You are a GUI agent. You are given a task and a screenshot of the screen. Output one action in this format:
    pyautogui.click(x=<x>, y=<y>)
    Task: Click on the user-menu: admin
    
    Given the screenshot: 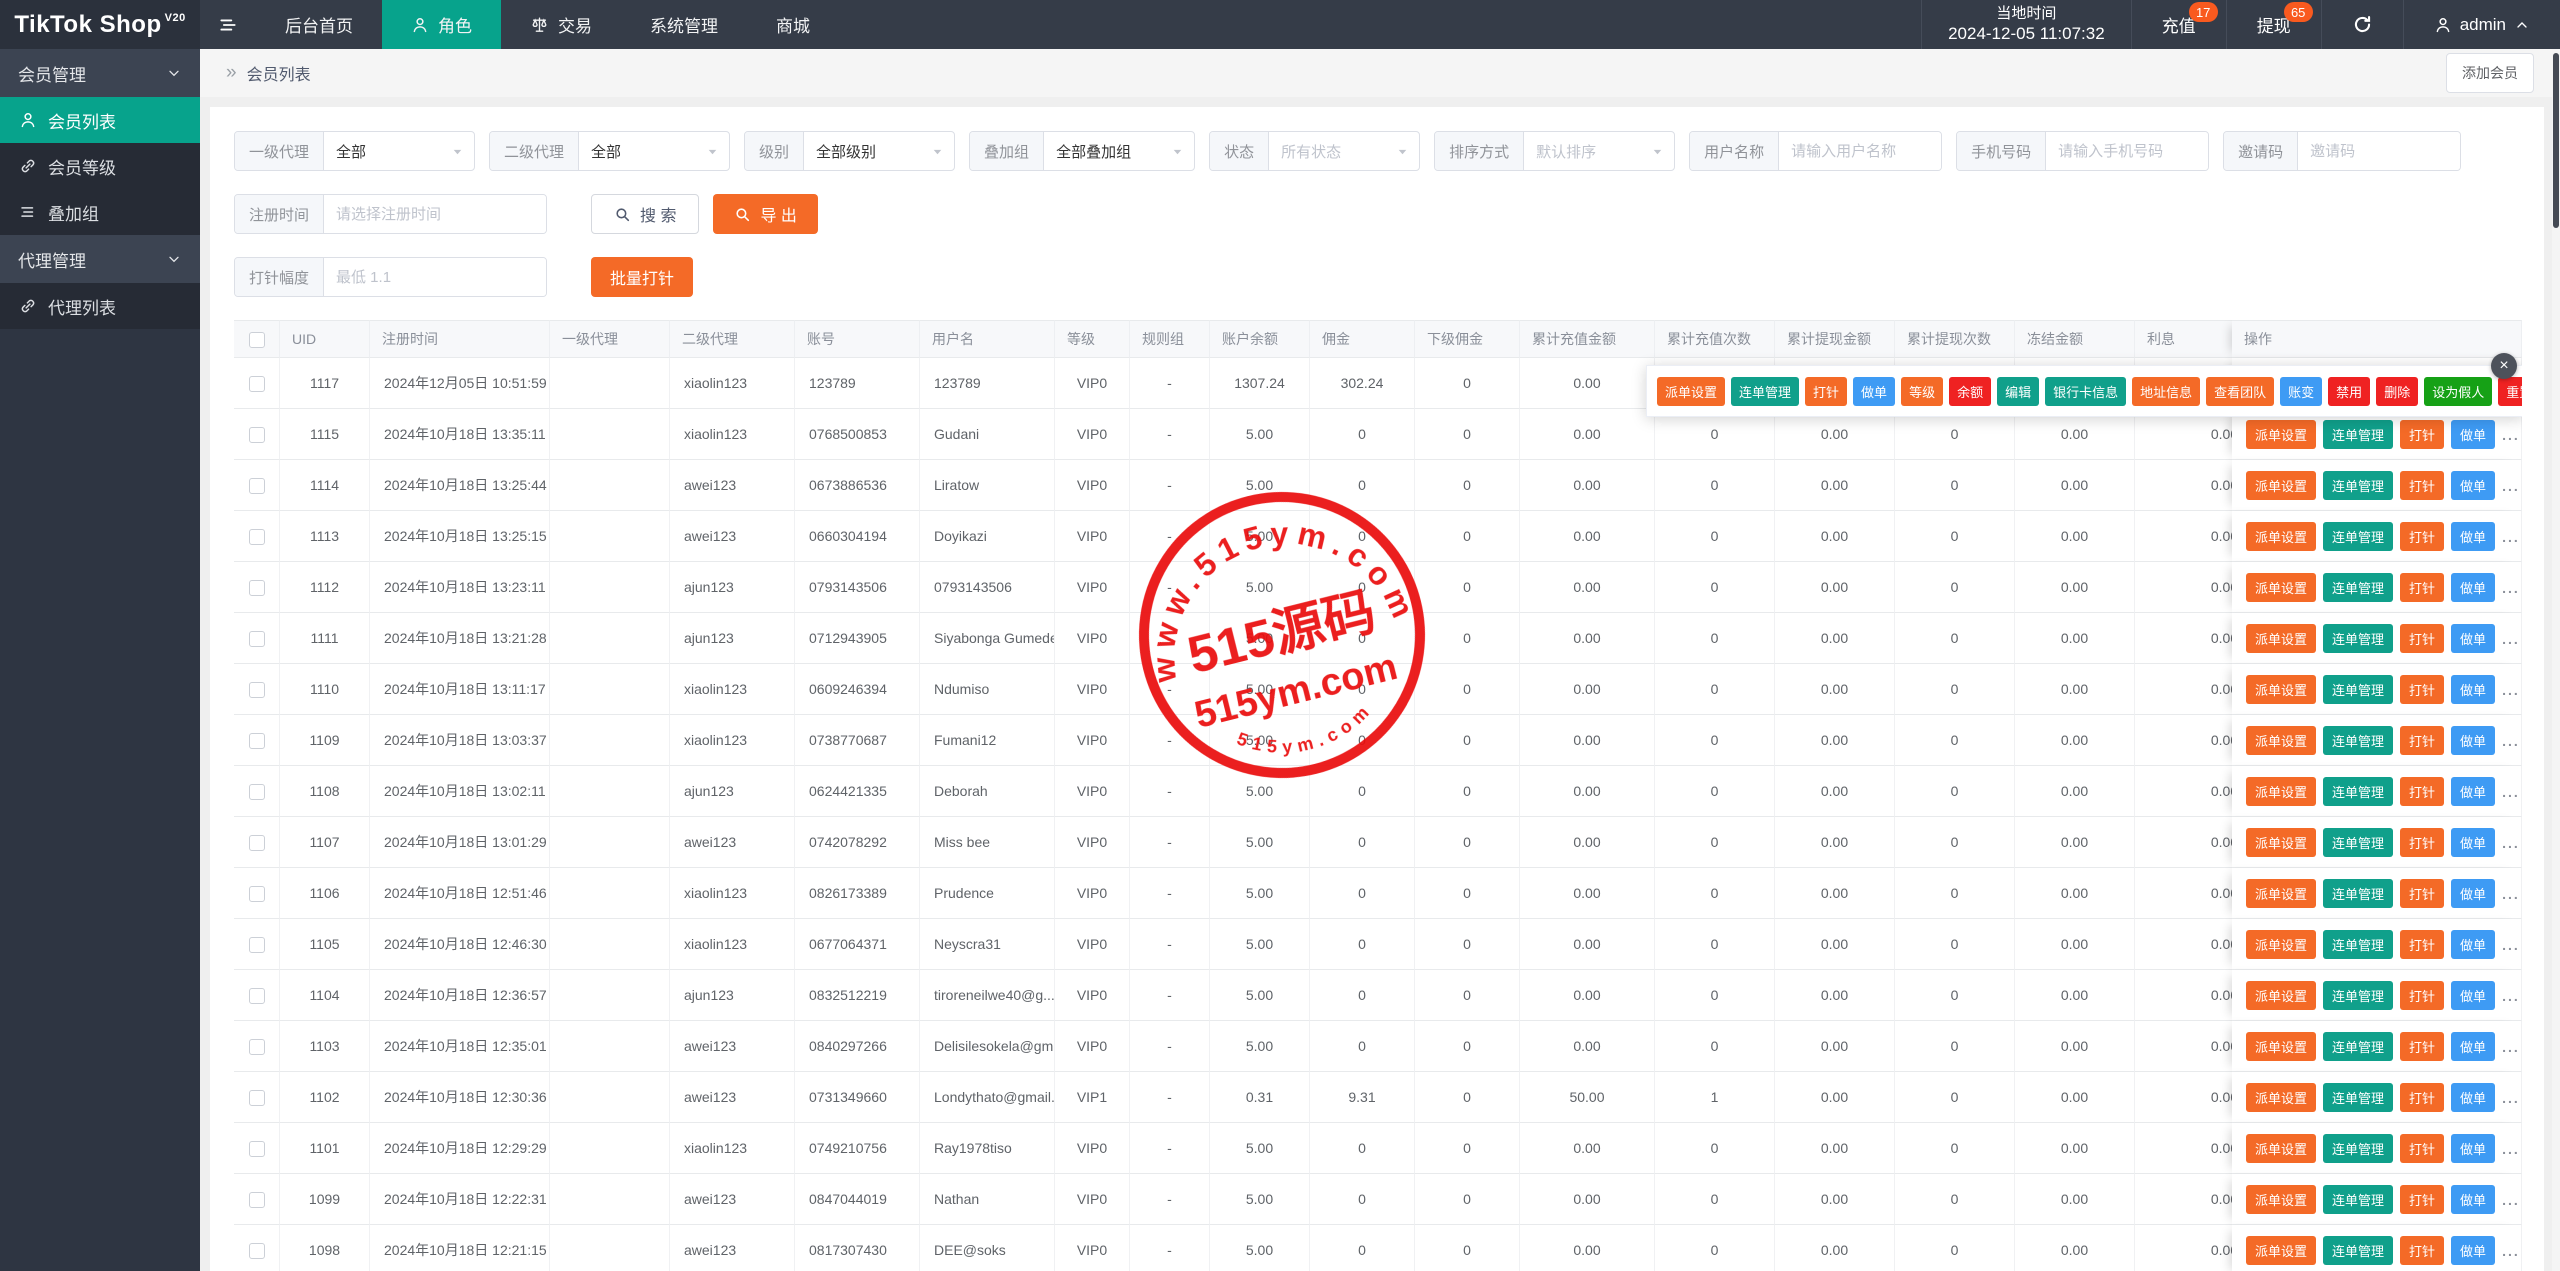 What is the action you would take?
    pyautogui.click(x=2482, y=24)
    